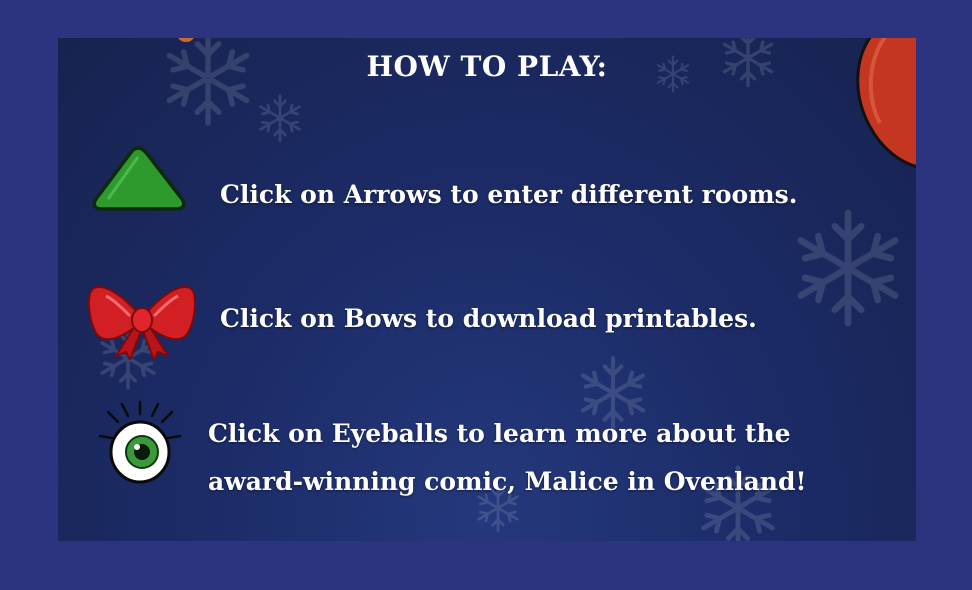 The image size is (972, 590). What do you see at coordinates (488, 318) in the screenshot?
I see `bows-instruction: Click on Bows to download printables.` at bounding box center [488, 318].